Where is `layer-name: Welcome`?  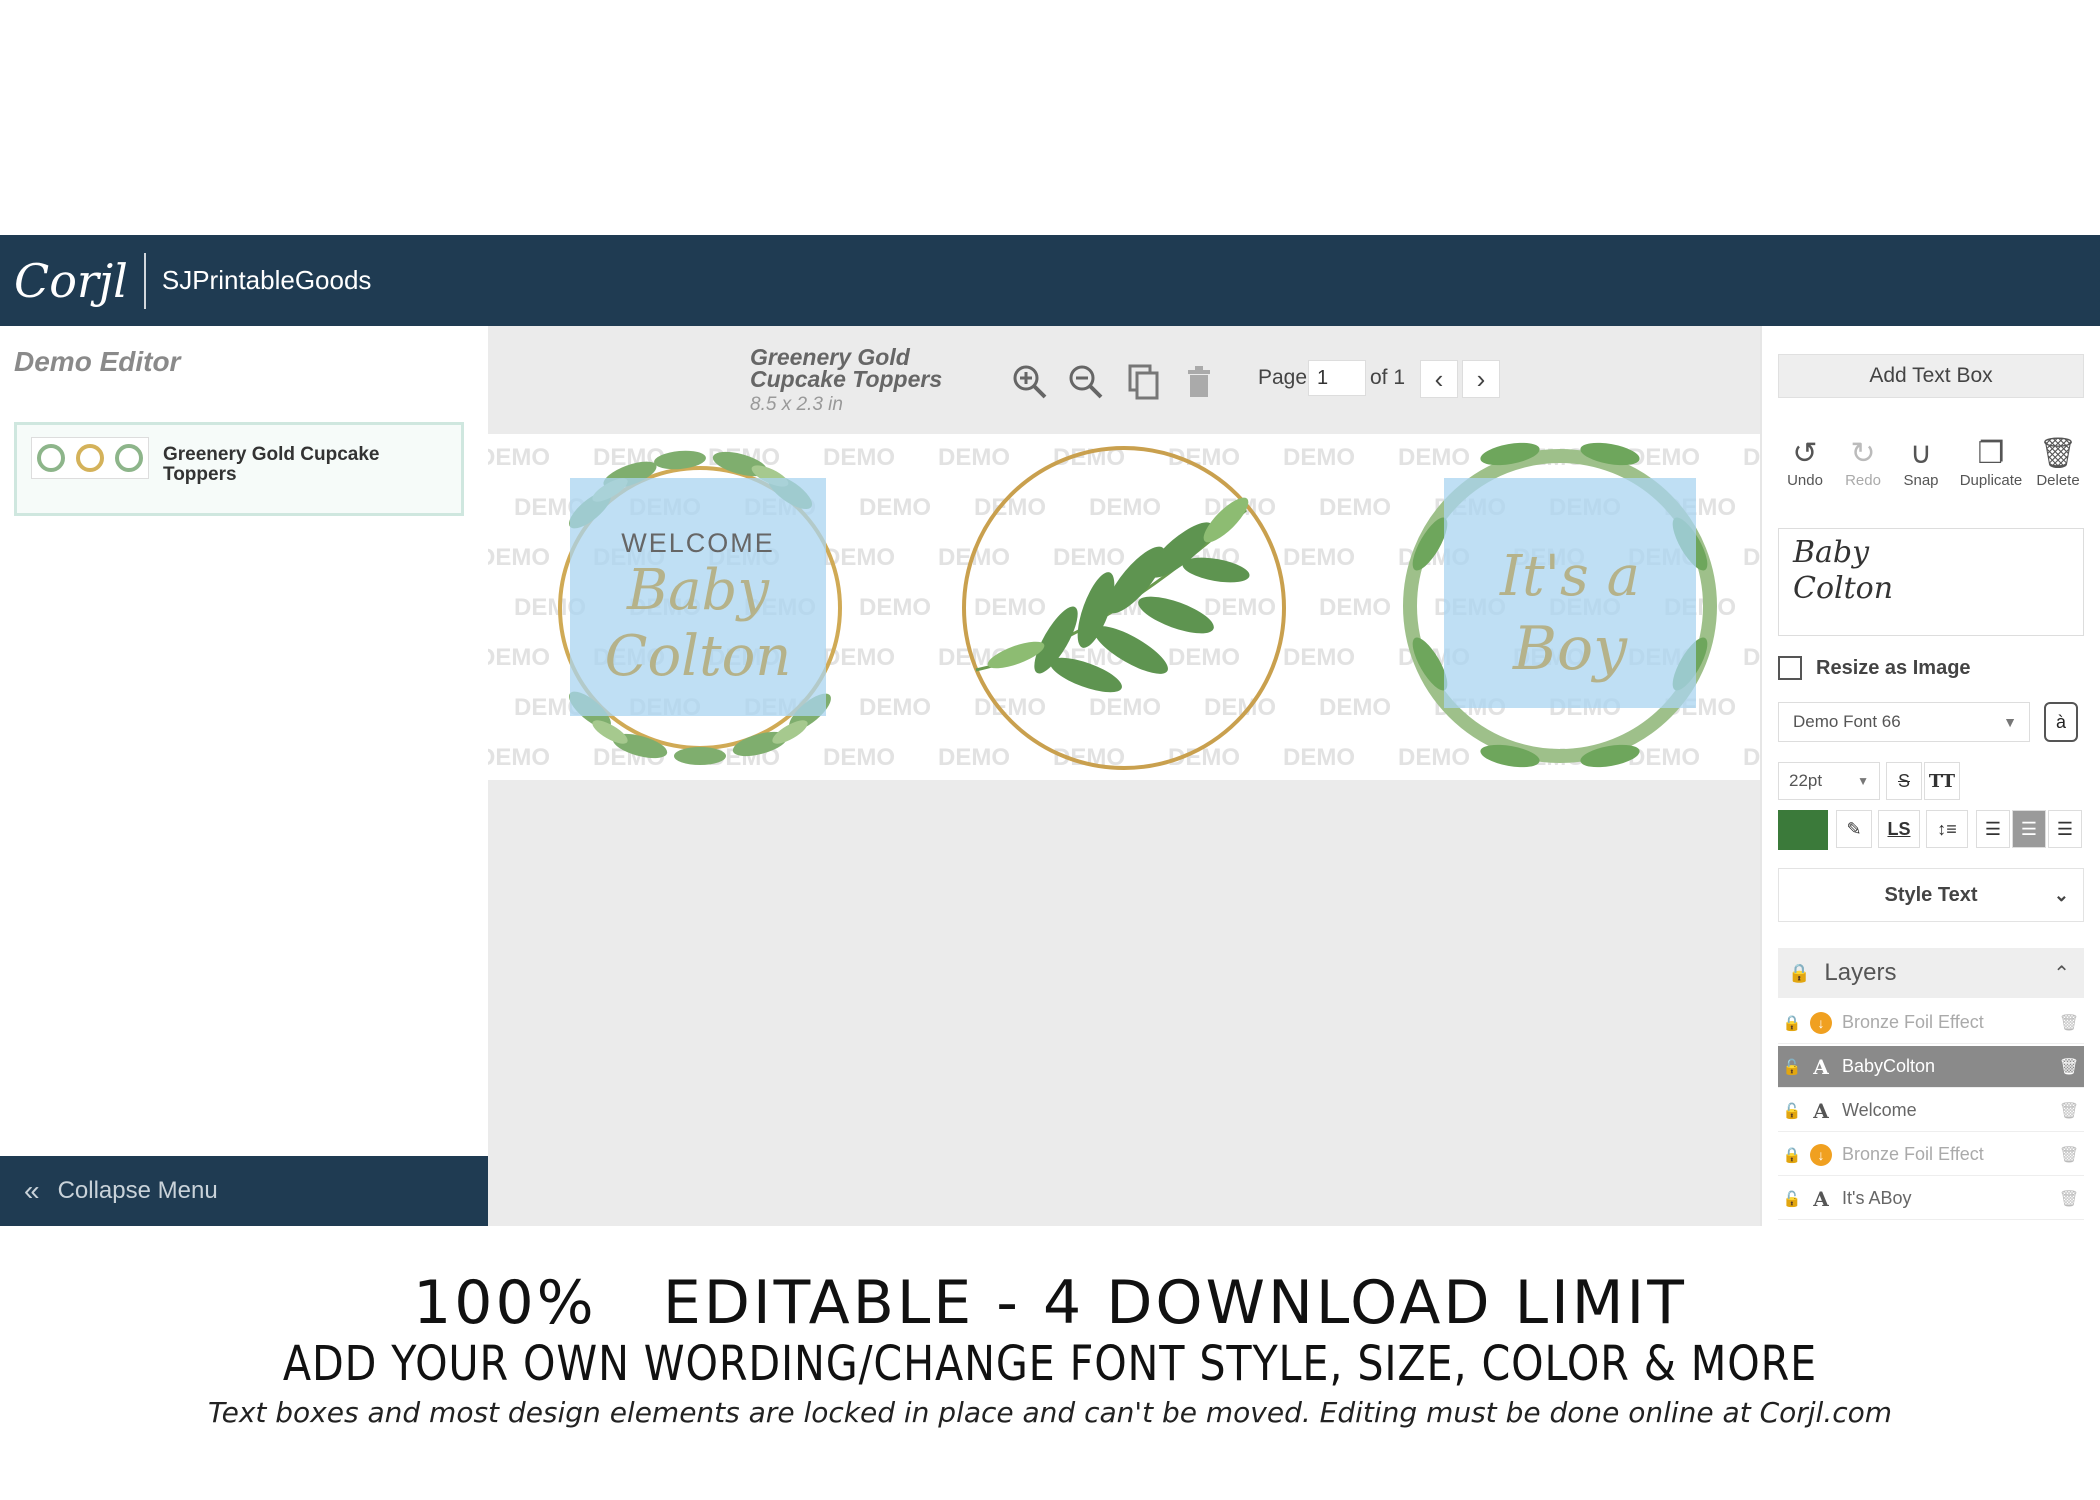 layer-name: Welcome is located at coordinates (1879, 1110).